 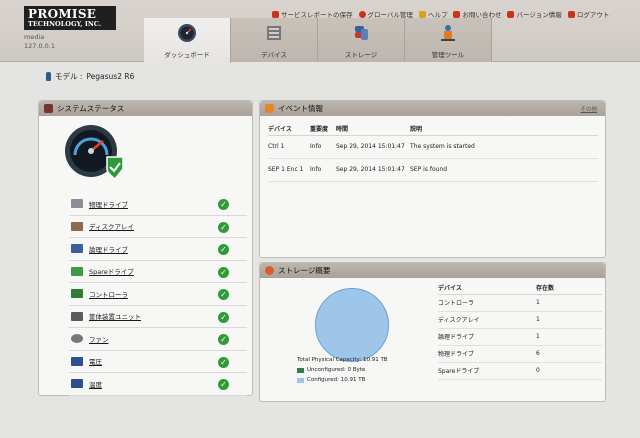 What do you see at coordinates (539, 15) in the screenshot?
I see `link-label: バージョン情報` at bounding box center [539, 15].